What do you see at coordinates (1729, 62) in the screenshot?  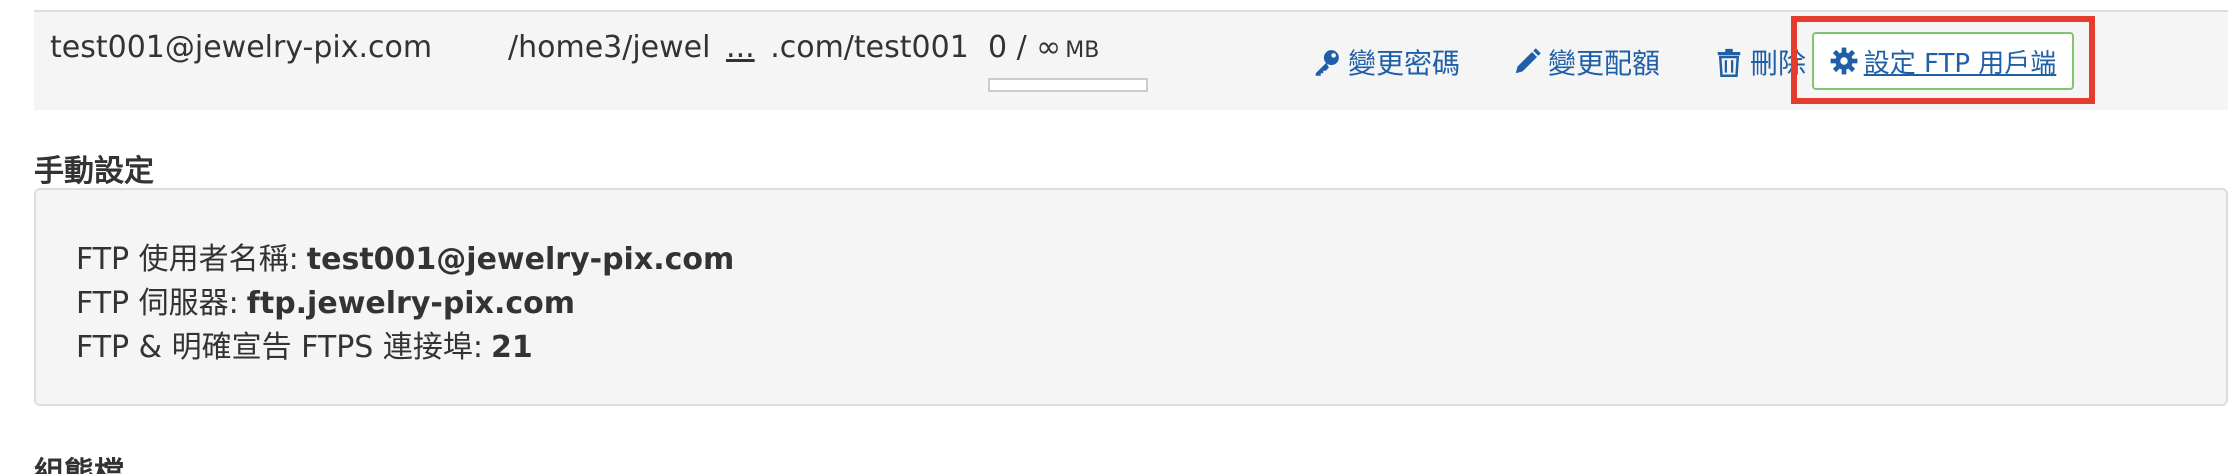 I see `trash-icon` at bounding box center [1729, 62].